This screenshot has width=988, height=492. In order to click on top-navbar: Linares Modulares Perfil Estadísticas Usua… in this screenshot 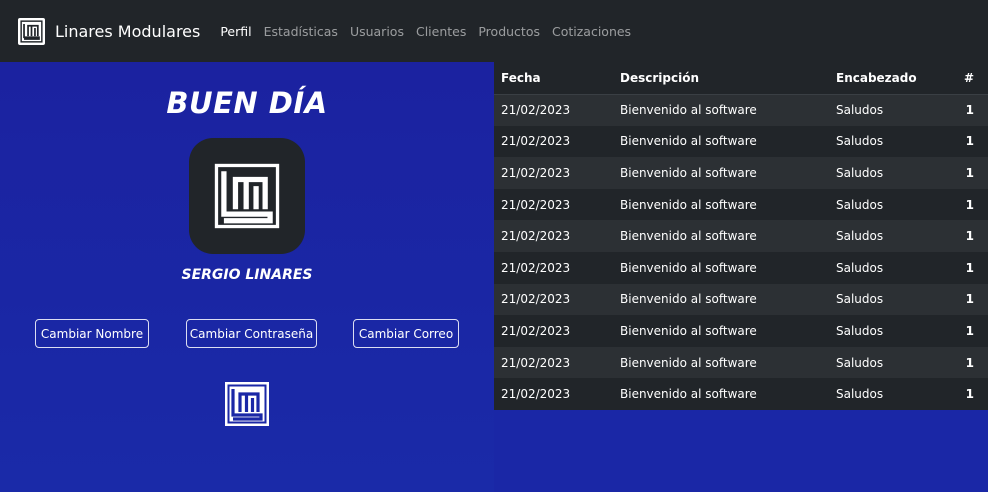, I will do `click(494, 31)`.